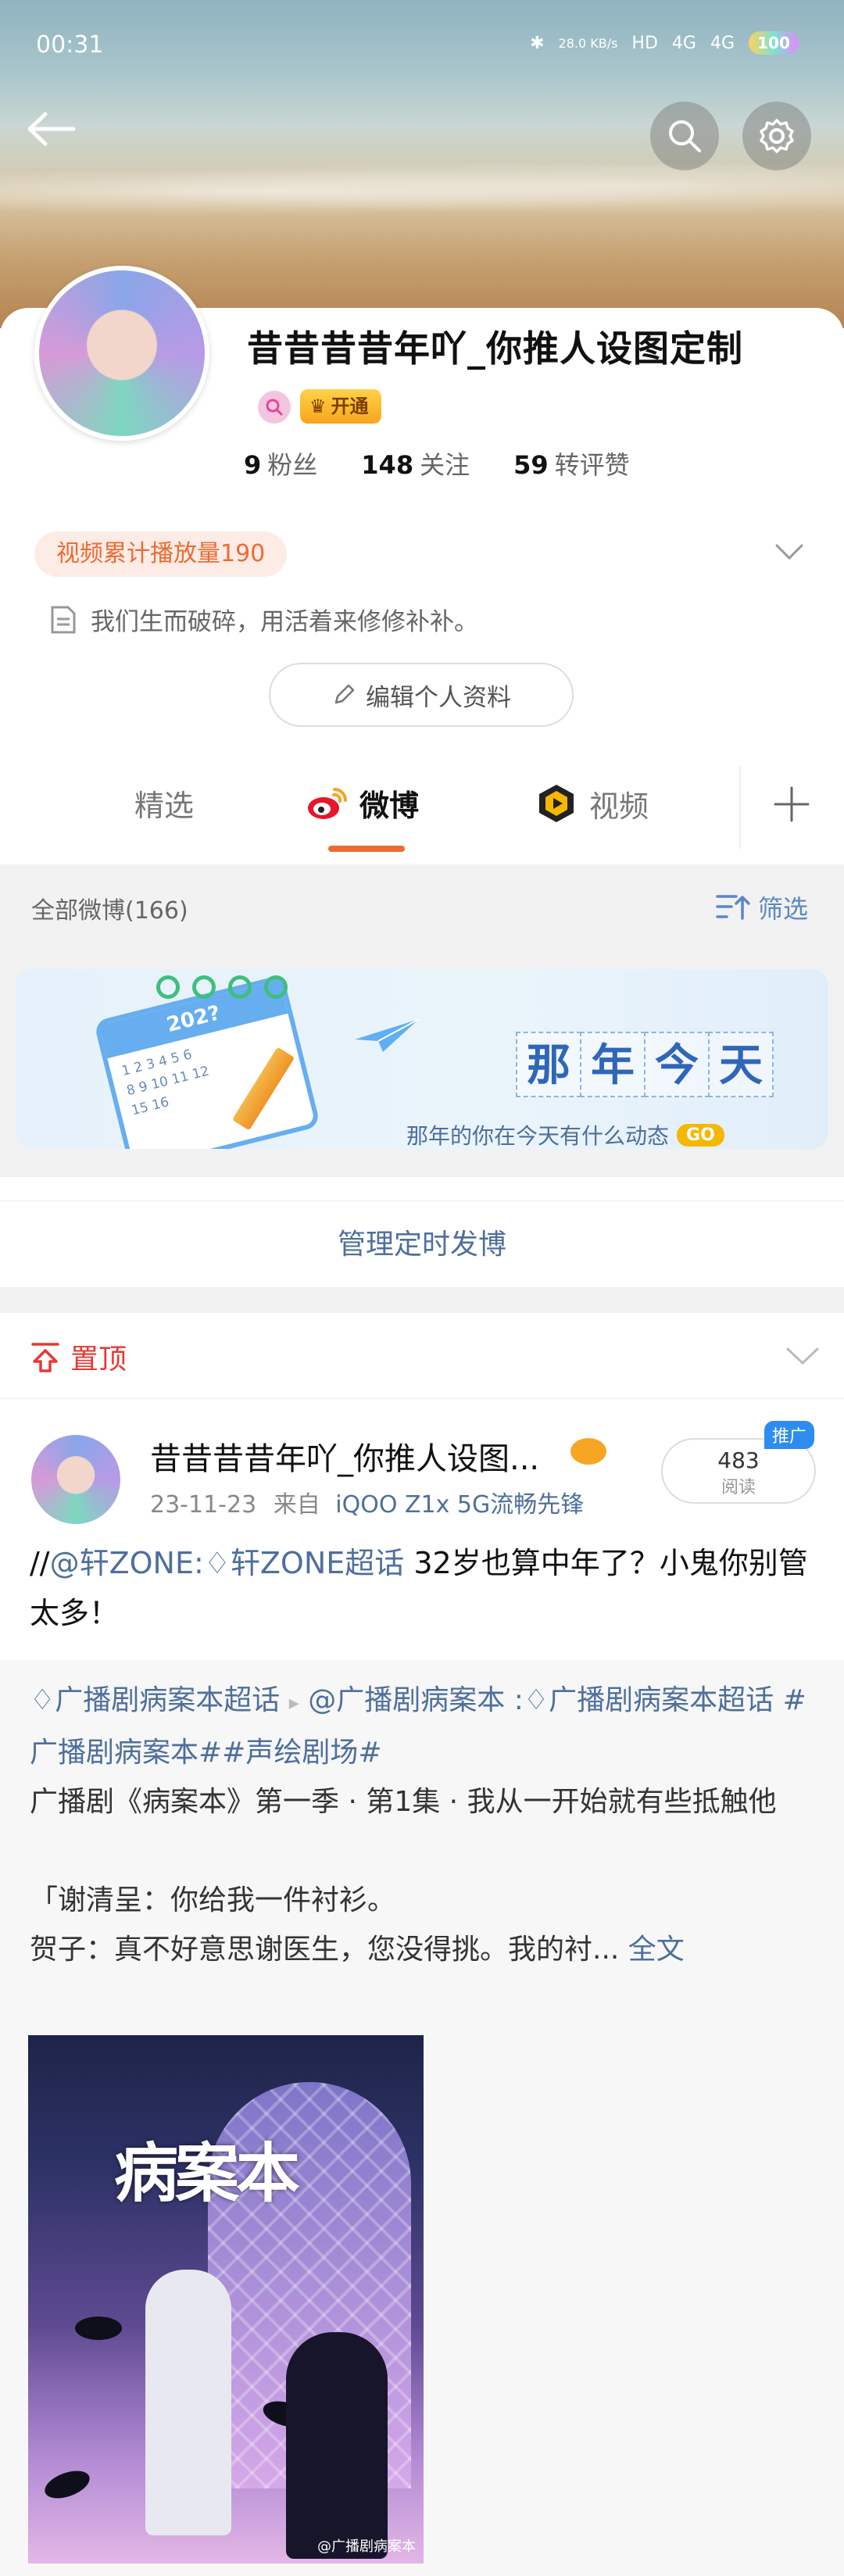 The width and height of the screenshot is (844, 2576). What do you see at coordinates (350, 406) in the screenshot?
I see `vip-open-label: 开通` at bounding box center [350, 406].